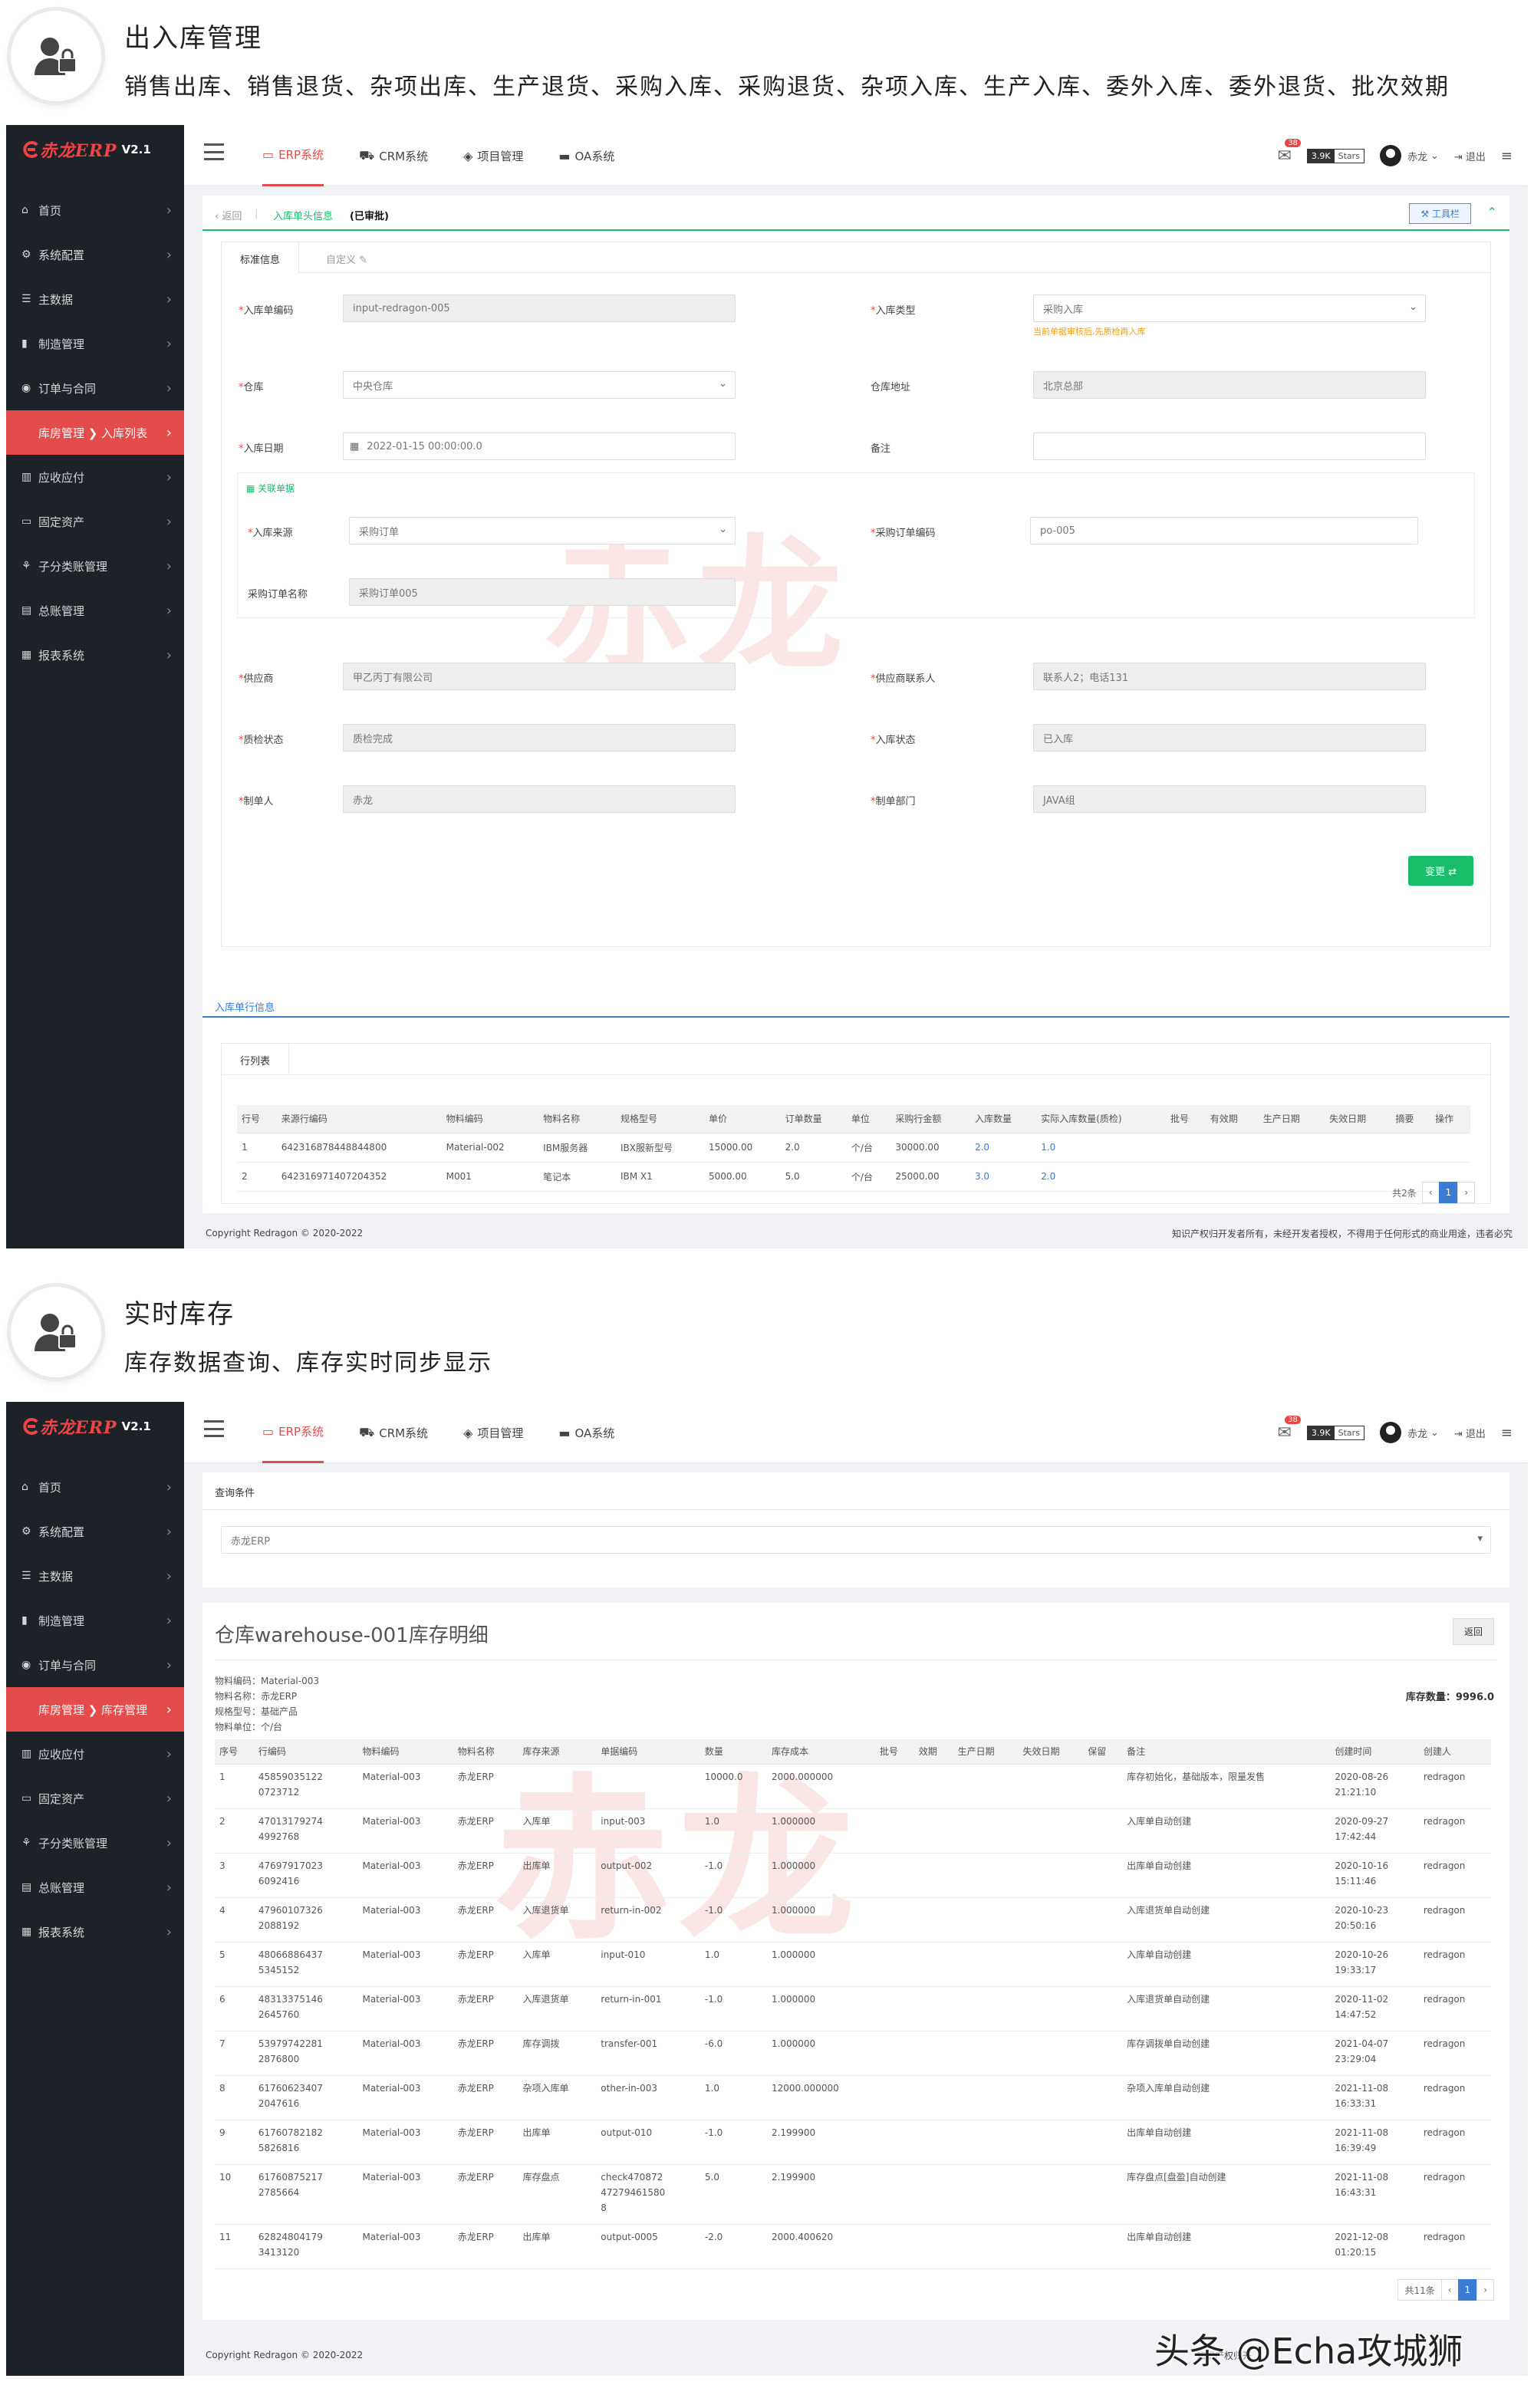  Describe the element at coordinates (594, 156) in the screenshot. I see `top-tab-label: OA系统` at that location.